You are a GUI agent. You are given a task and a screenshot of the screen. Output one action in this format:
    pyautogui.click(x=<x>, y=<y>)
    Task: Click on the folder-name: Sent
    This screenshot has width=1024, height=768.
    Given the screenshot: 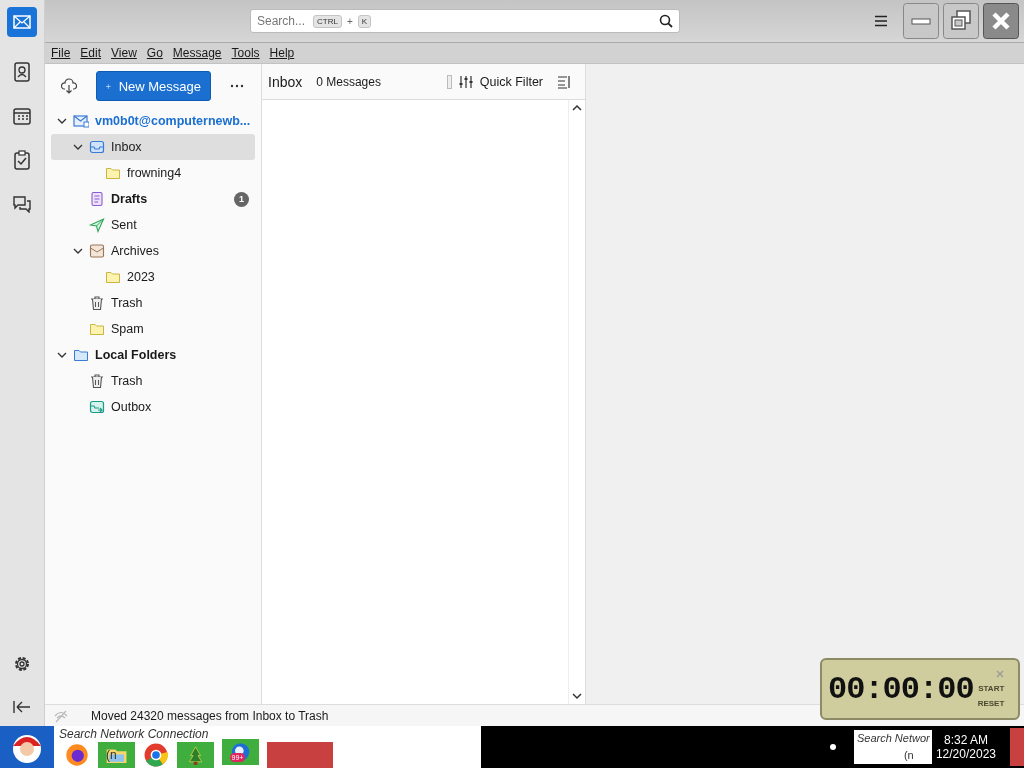 What is the action you would take?
    pyautogui.click(x=124, y=225)
    